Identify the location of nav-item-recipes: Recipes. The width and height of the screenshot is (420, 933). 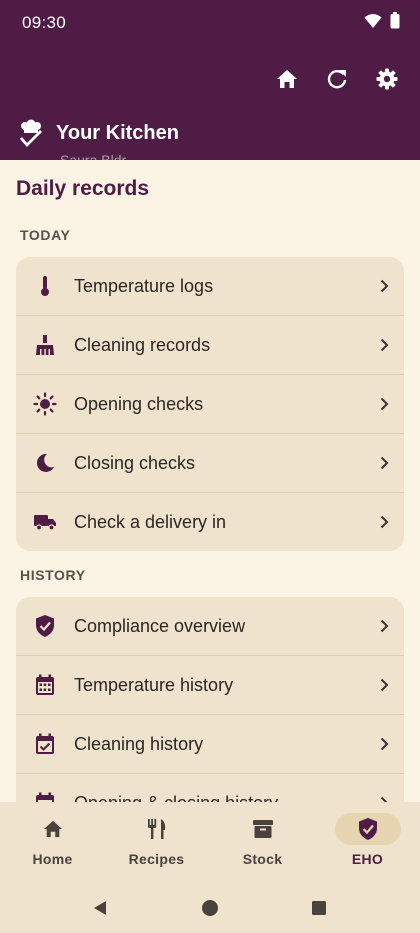
(156, 842).